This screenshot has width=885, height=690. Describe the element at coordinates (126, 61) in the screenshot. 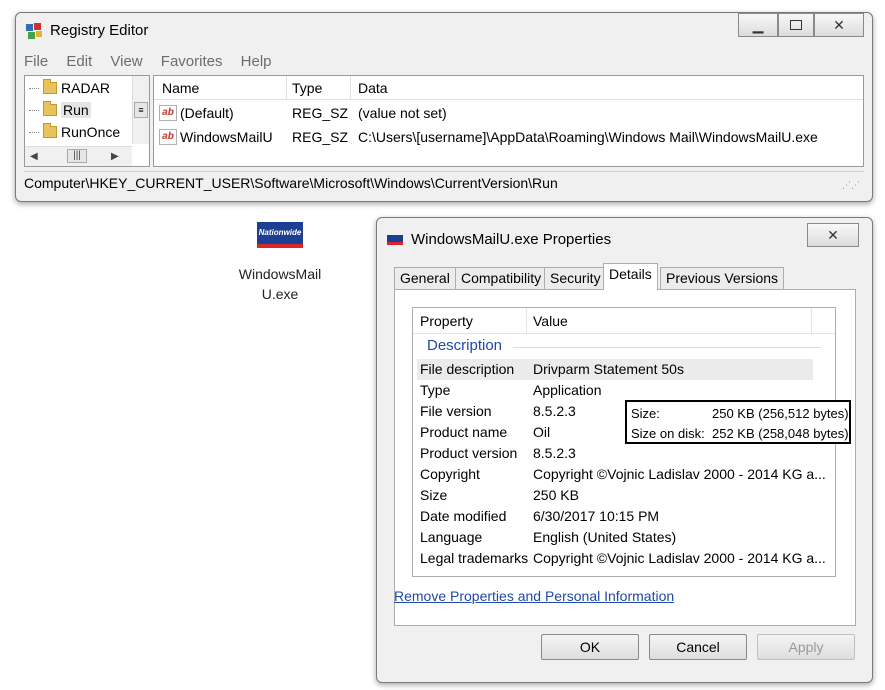

I see `menu-view: View` at that location.